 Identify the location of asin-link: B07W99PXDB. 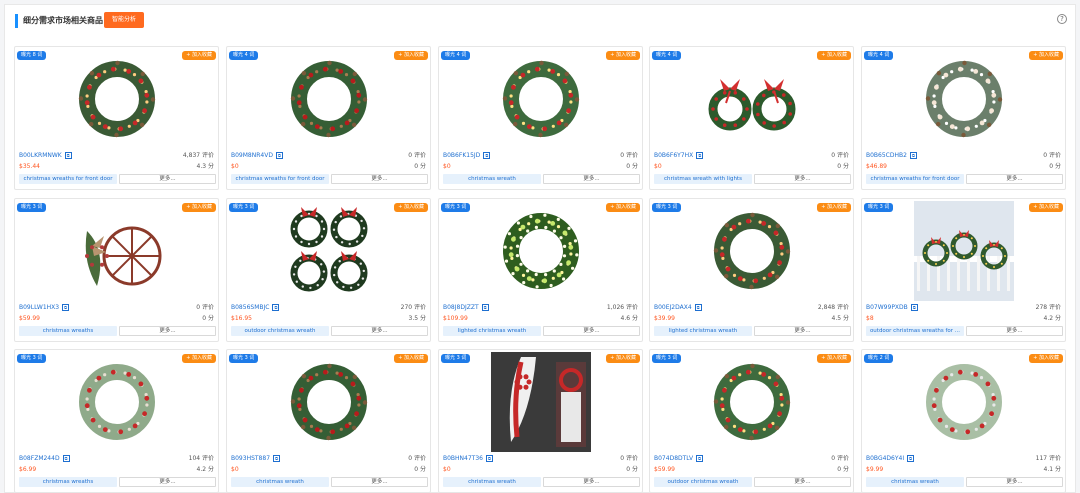
(887, 307).